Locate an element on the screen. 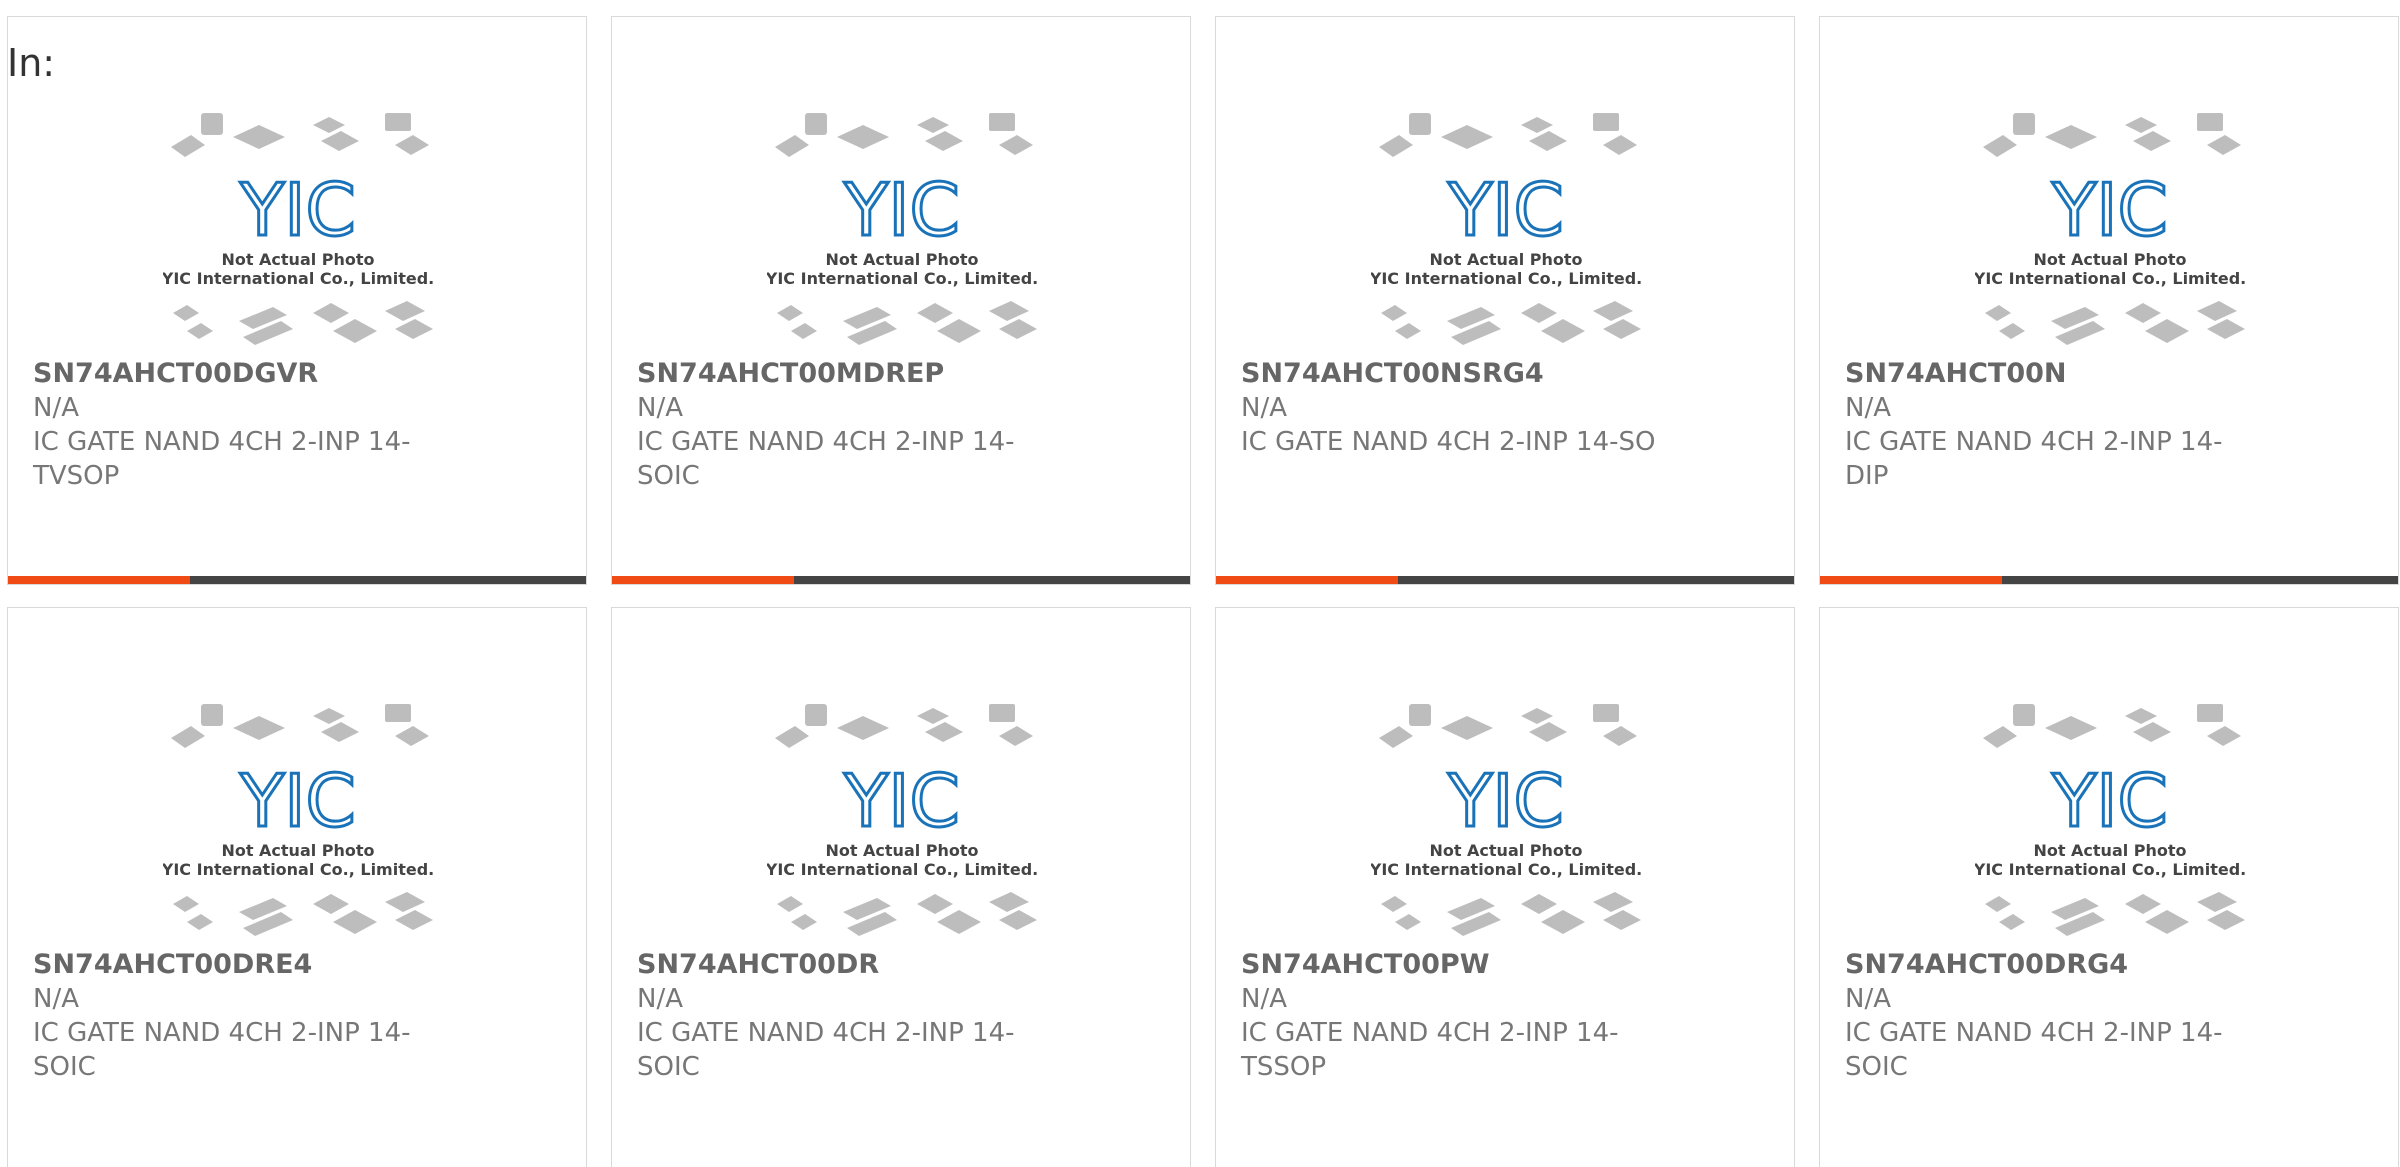 The width and height of the screenshot is (2400, 1167). part-number: SN74AHCT00MDREP is located at coordinates (847, 374).